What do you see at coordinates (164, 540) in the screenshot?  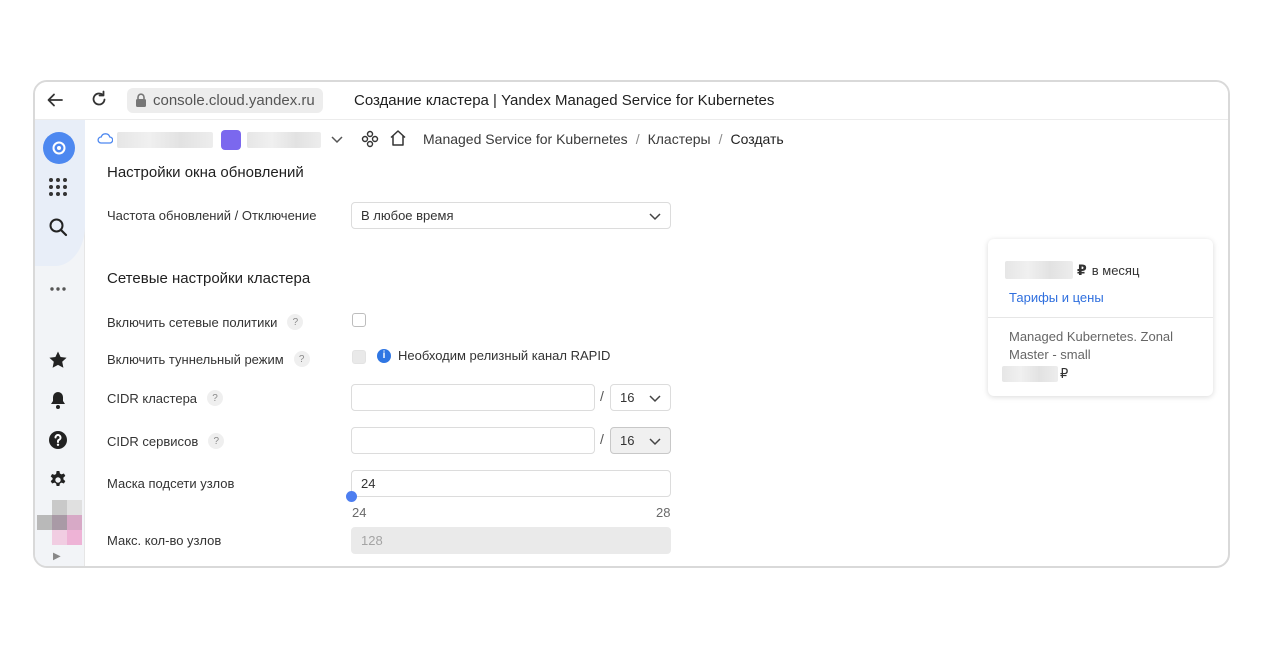 I see `max-nodes-label: Макс. кол-во узлов` at bounding box center [164, 540].